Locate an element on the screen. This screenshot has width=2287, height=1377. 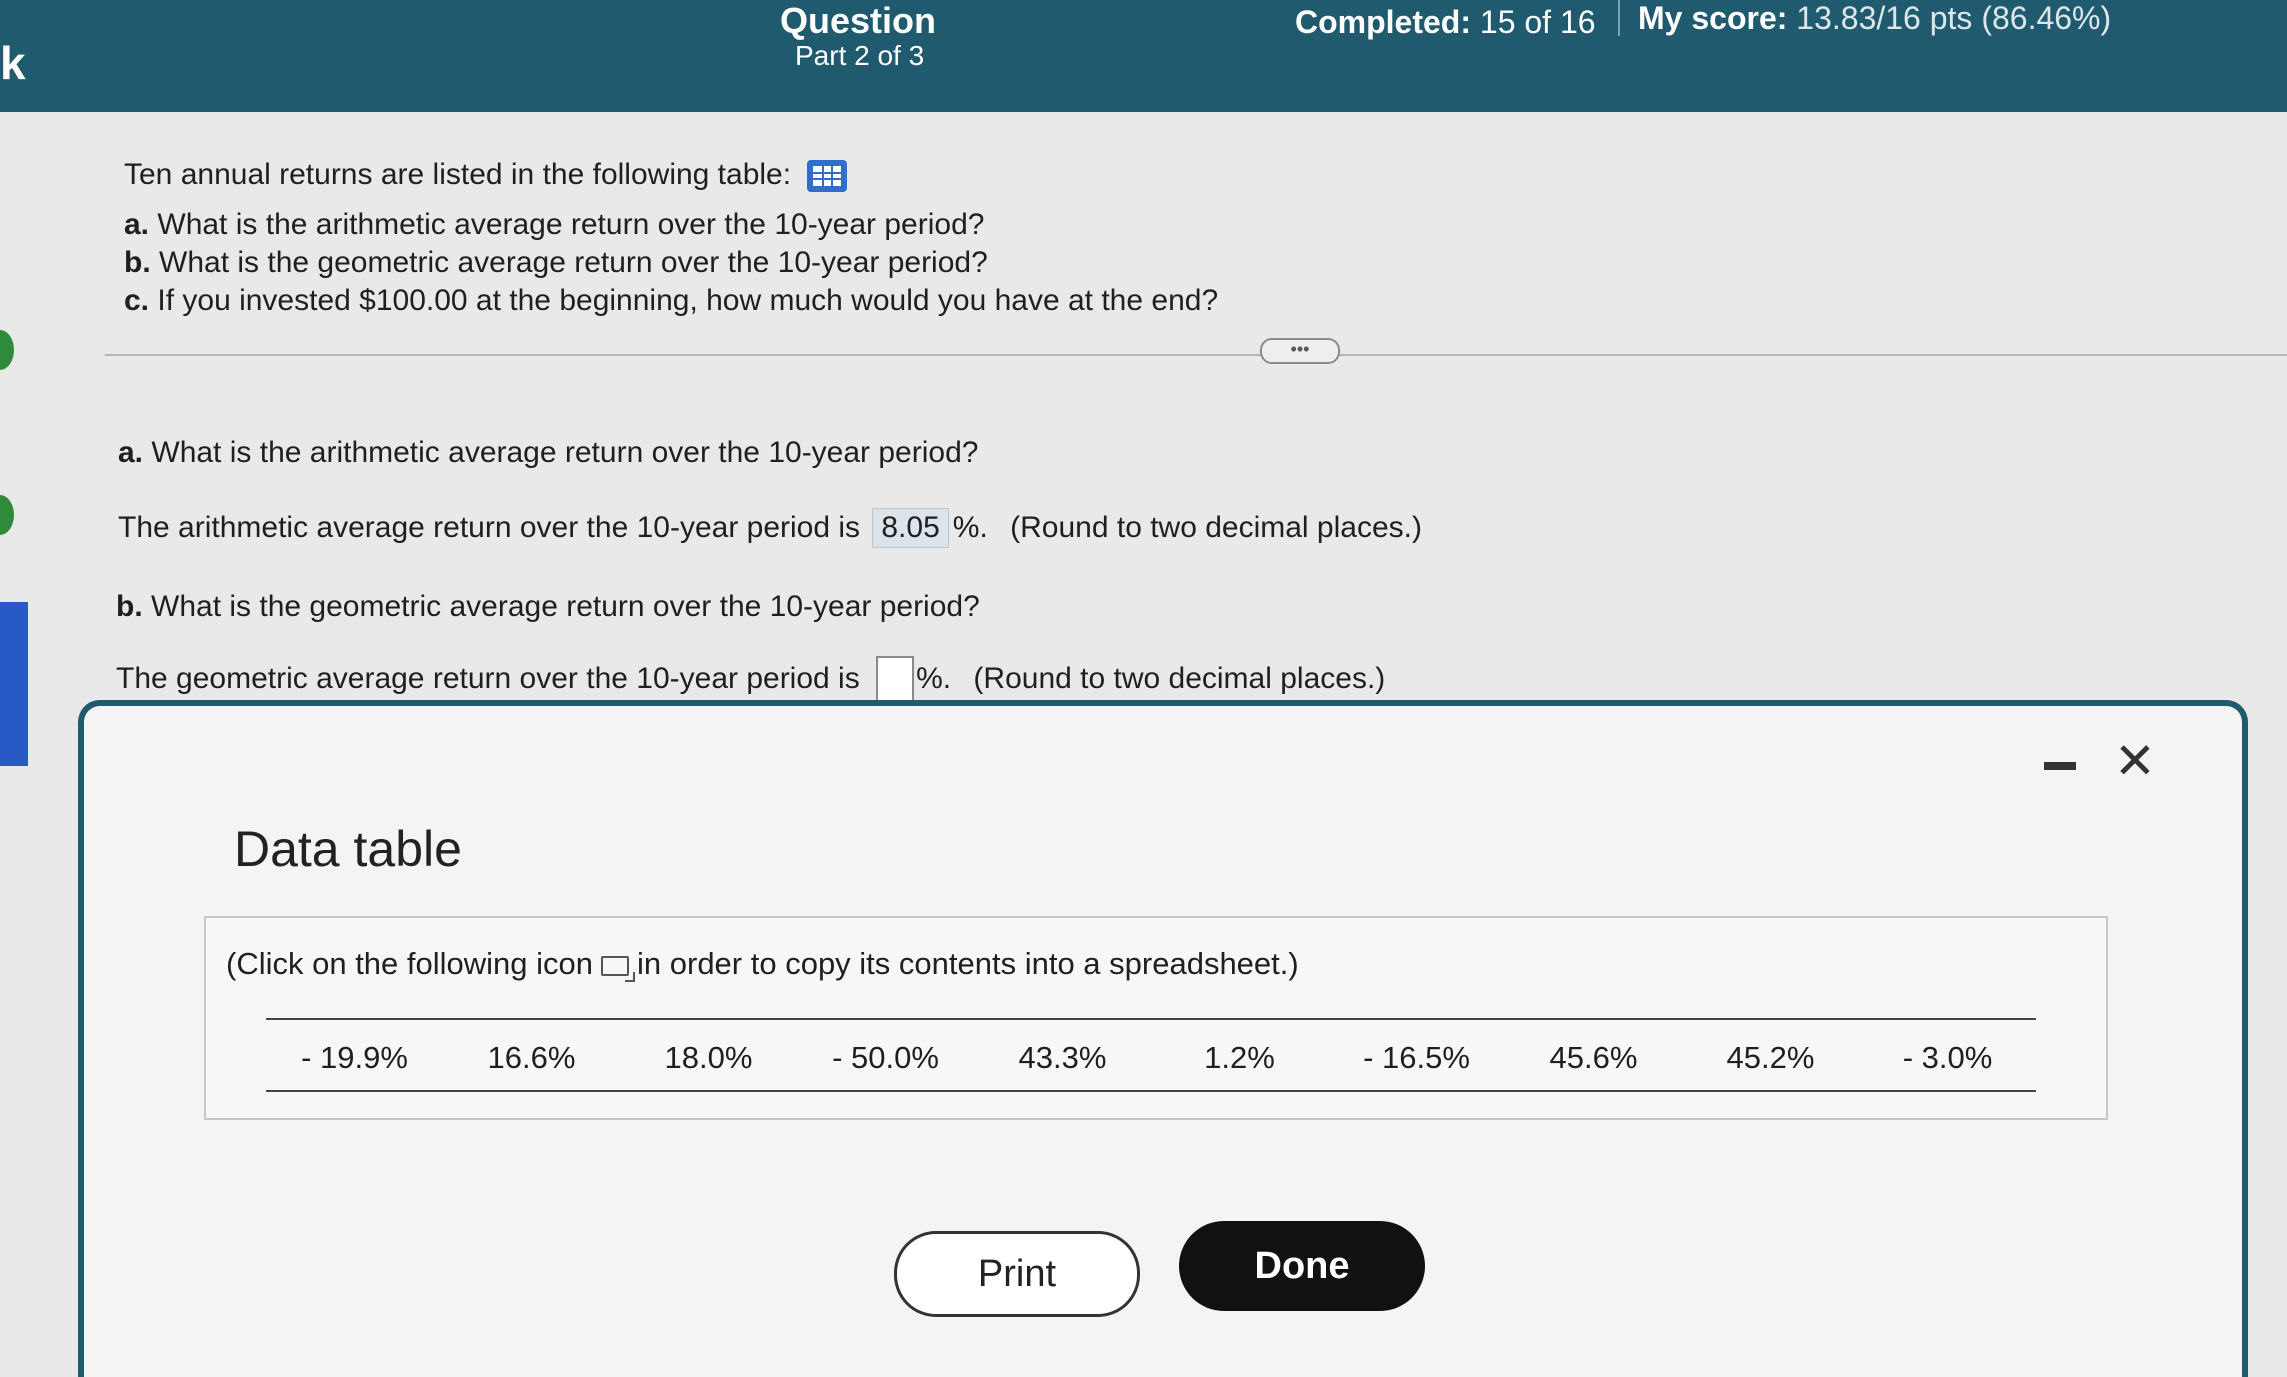
my-score: My score: 13.83/16 pts (86.46%) is located at coordinates (1874, 18).